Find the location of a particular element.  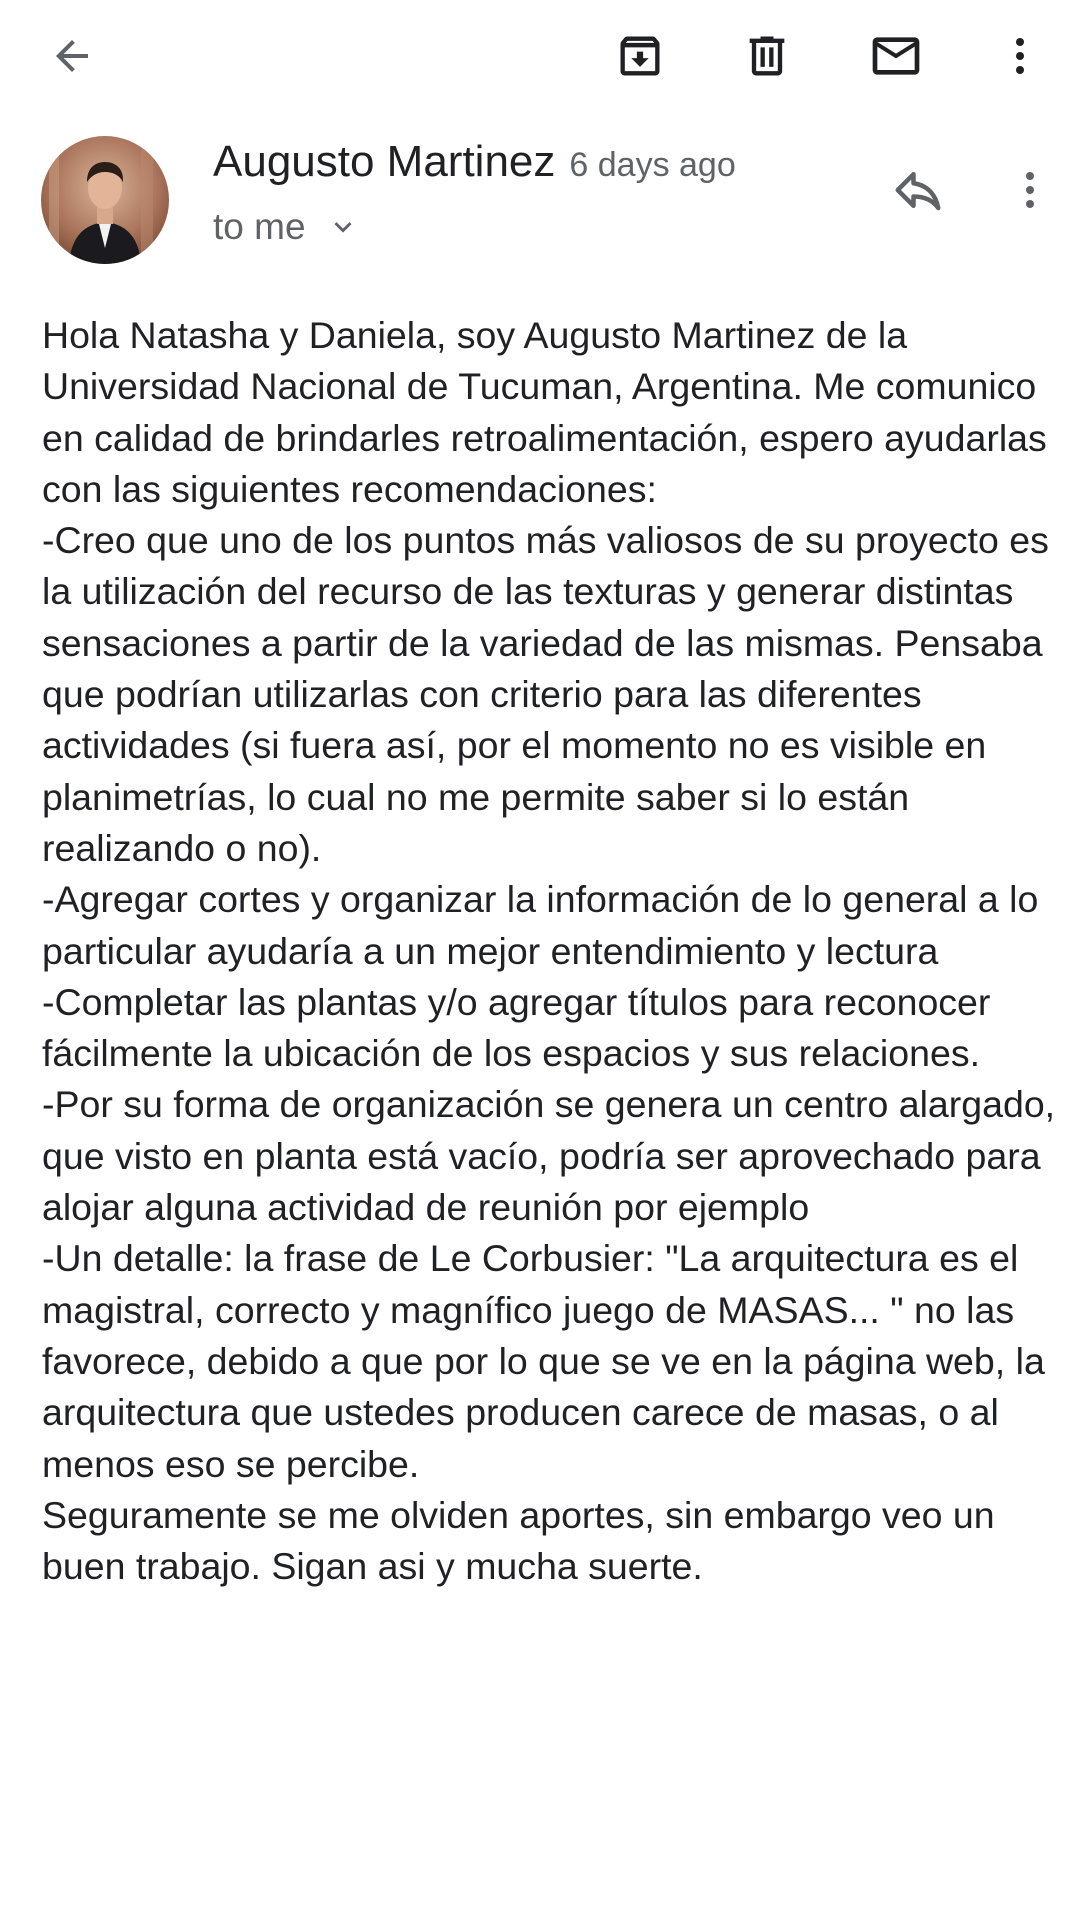

back-button is located at coordinates (72, 56).